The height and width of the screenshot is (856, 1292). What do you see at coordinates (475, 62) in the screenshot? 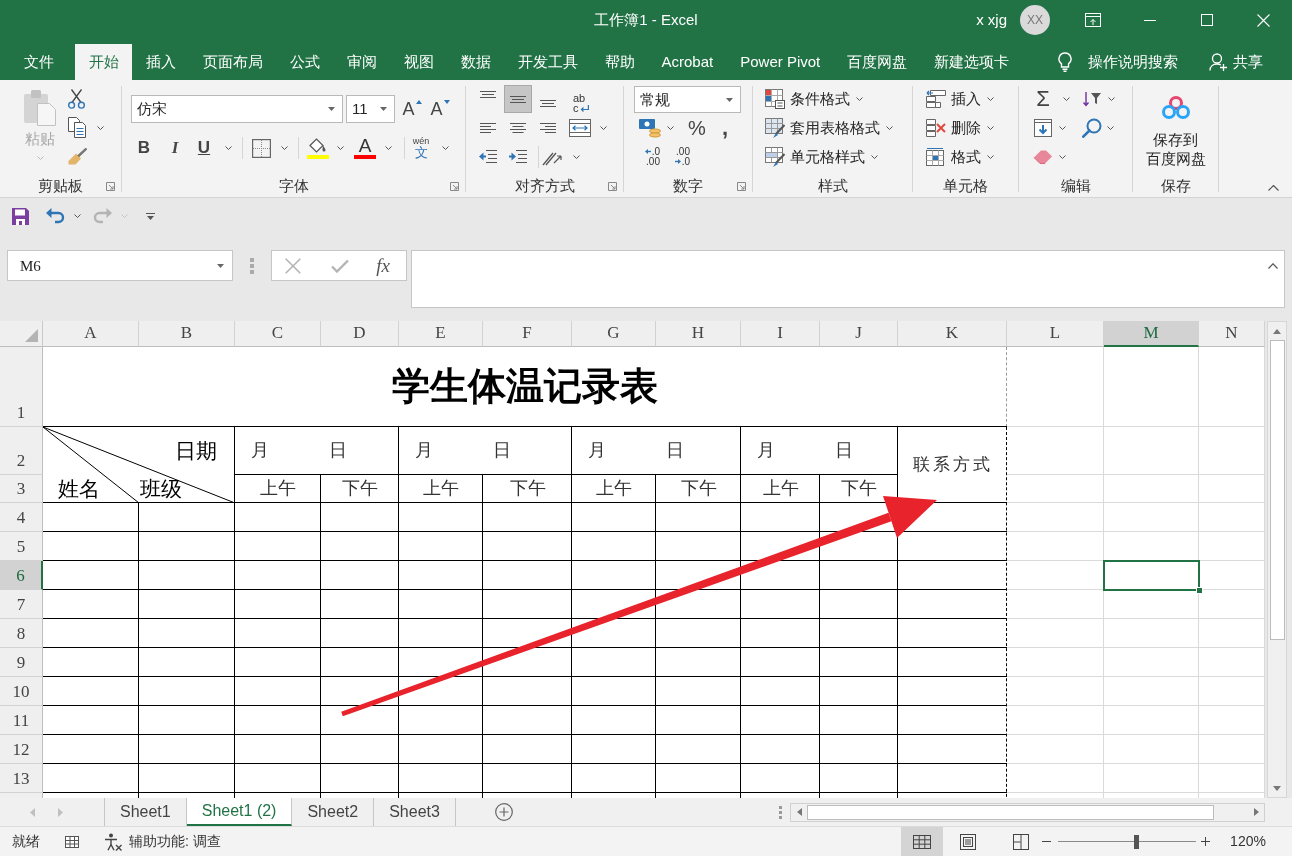
I see `ribbon-tab: 数据` at bounding box center [475, 62].